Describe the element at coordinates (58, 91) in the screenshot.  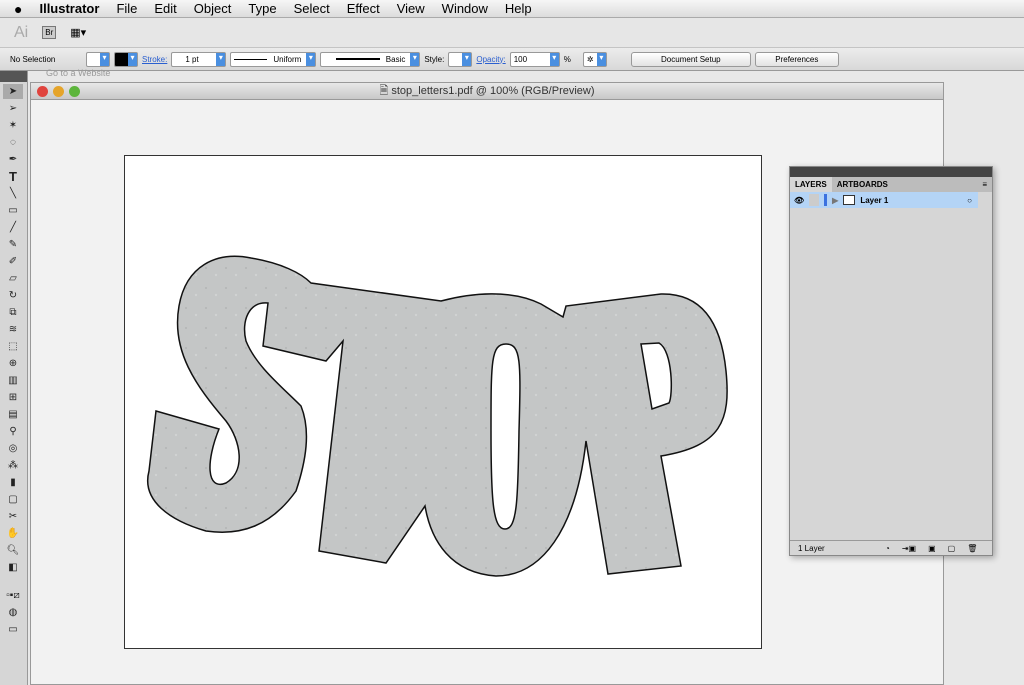
I see `minimize-button` at that location.